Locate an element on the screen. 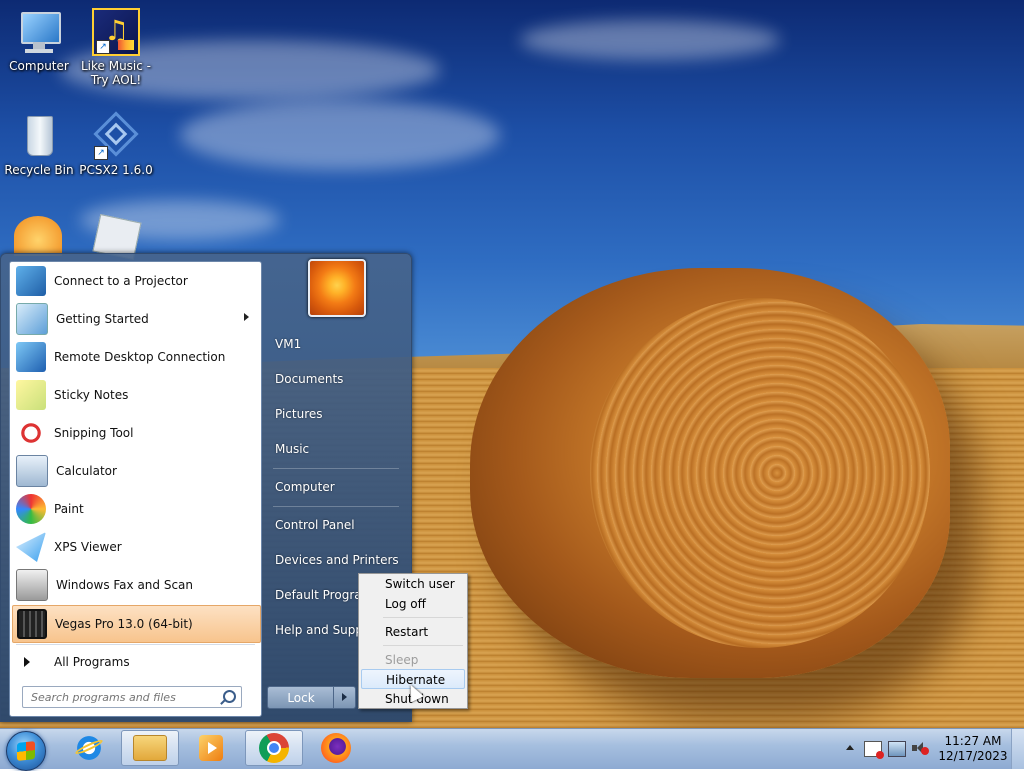 Image resolution: width=1024 pixels, height=771 pixels. pcsx2-icon: ↗ is located at coordinates (116, 135).